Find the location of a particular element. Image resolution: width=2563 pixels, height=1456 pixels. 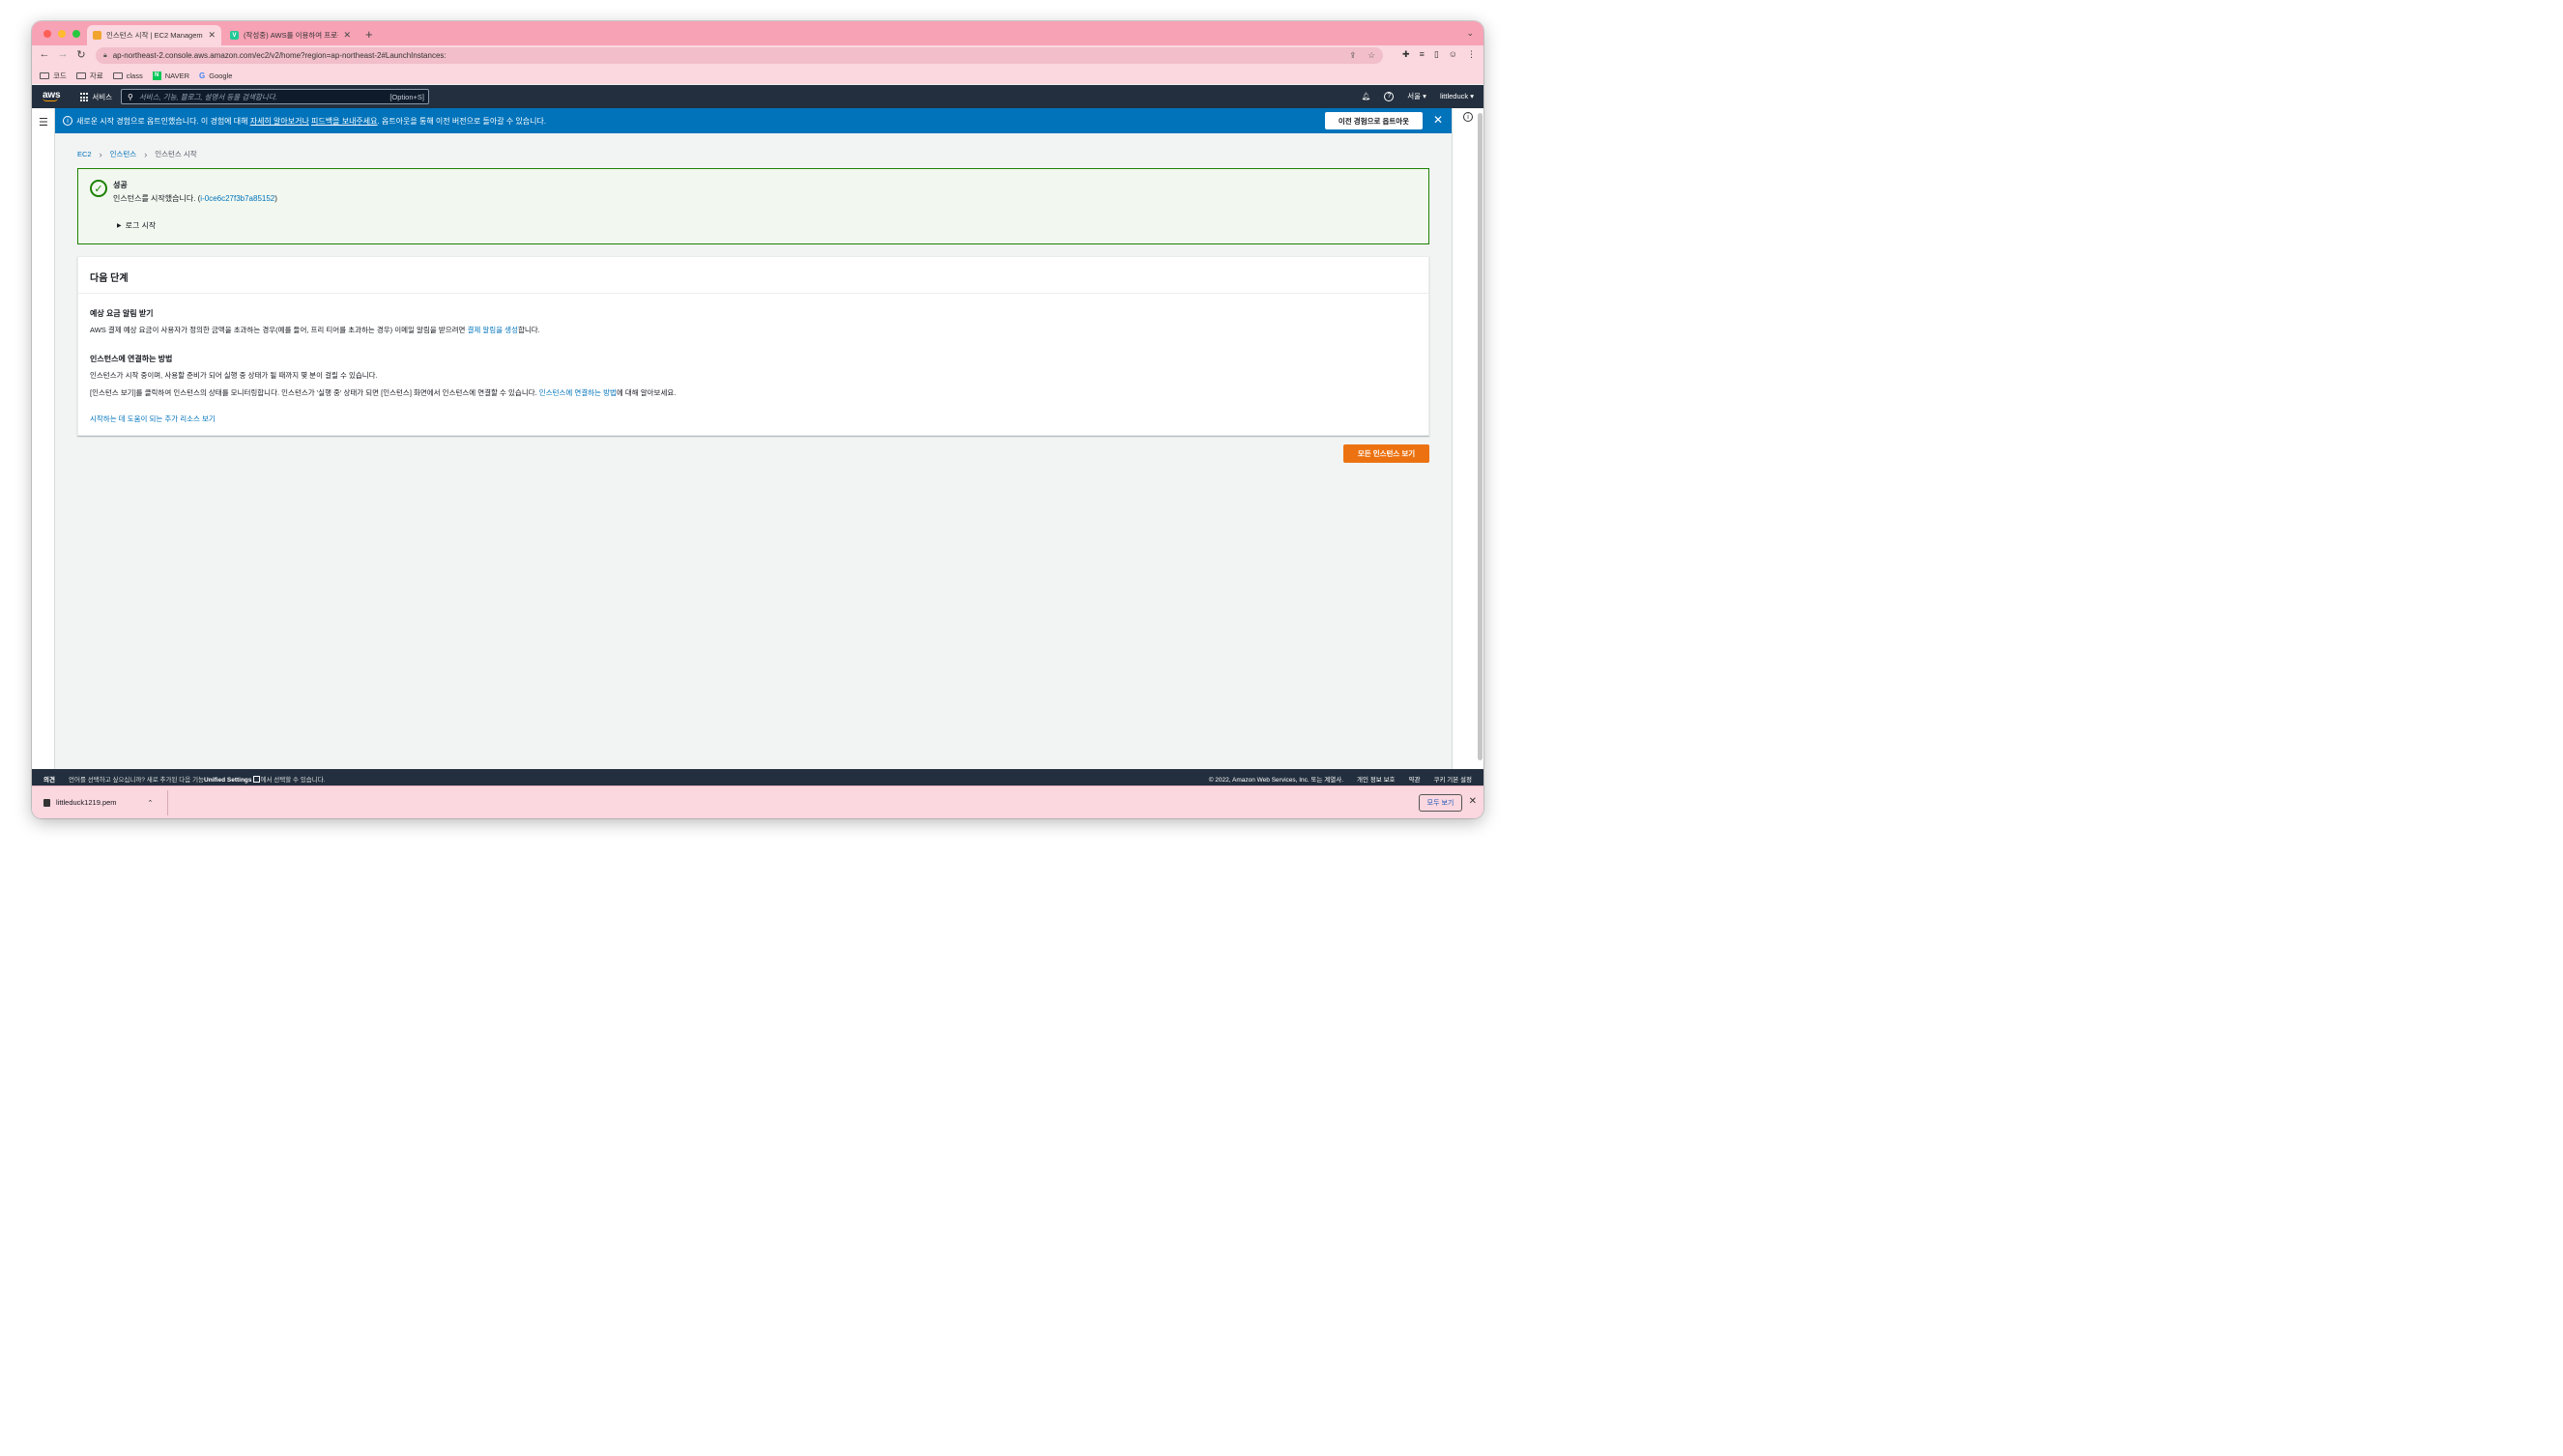

google-icon: G is located at coordinates (203, 76).